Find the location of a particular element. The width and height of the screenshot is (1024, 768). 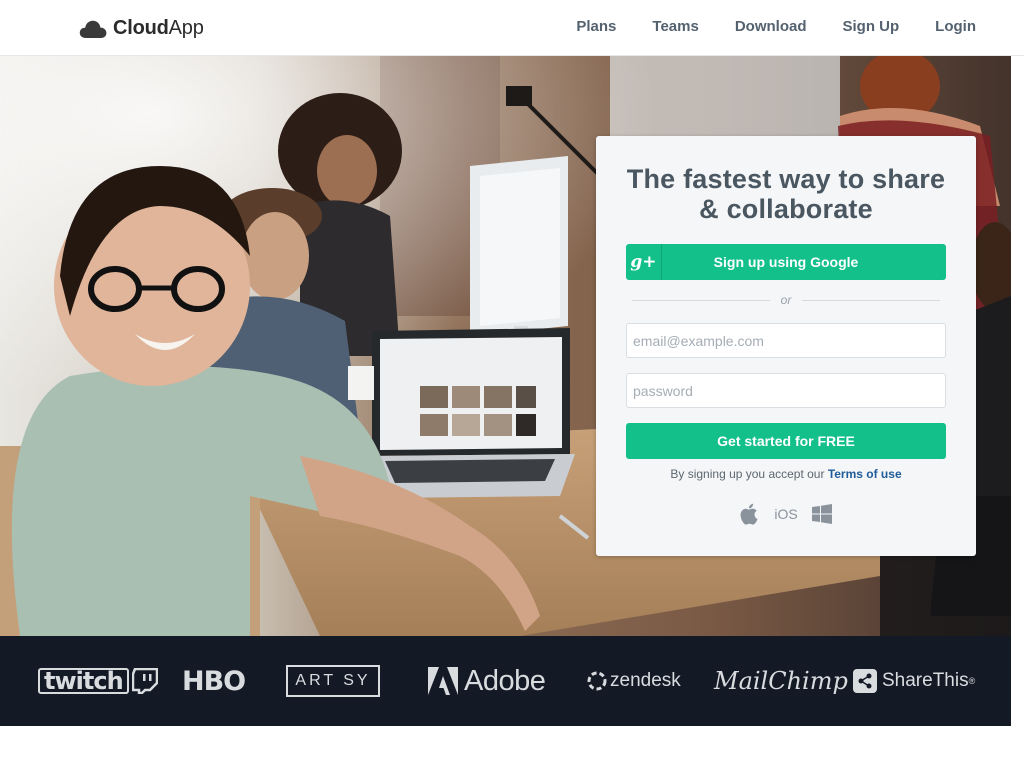

twitch-logo: twitch is located at coordinates (98, 681).